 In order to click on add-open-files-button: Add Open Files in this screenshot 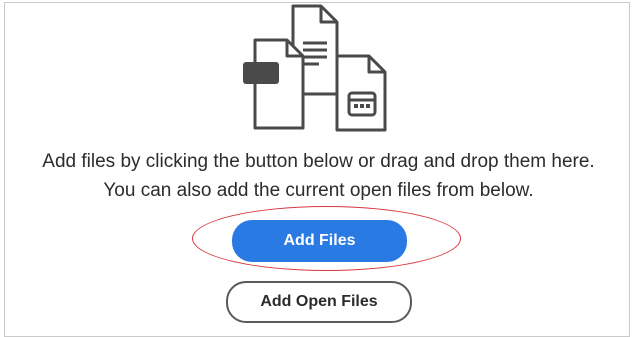, I will do `click(319, 302)`.